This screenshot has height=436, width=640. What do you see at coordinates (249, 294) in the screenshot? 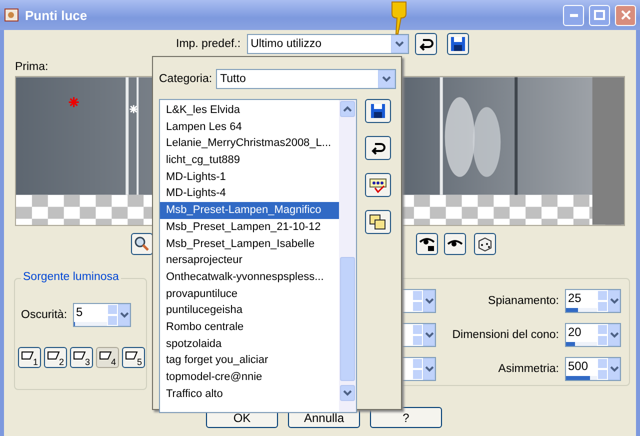
I see `preset-item: provapuntiluce` at bounding box center [249, 294].